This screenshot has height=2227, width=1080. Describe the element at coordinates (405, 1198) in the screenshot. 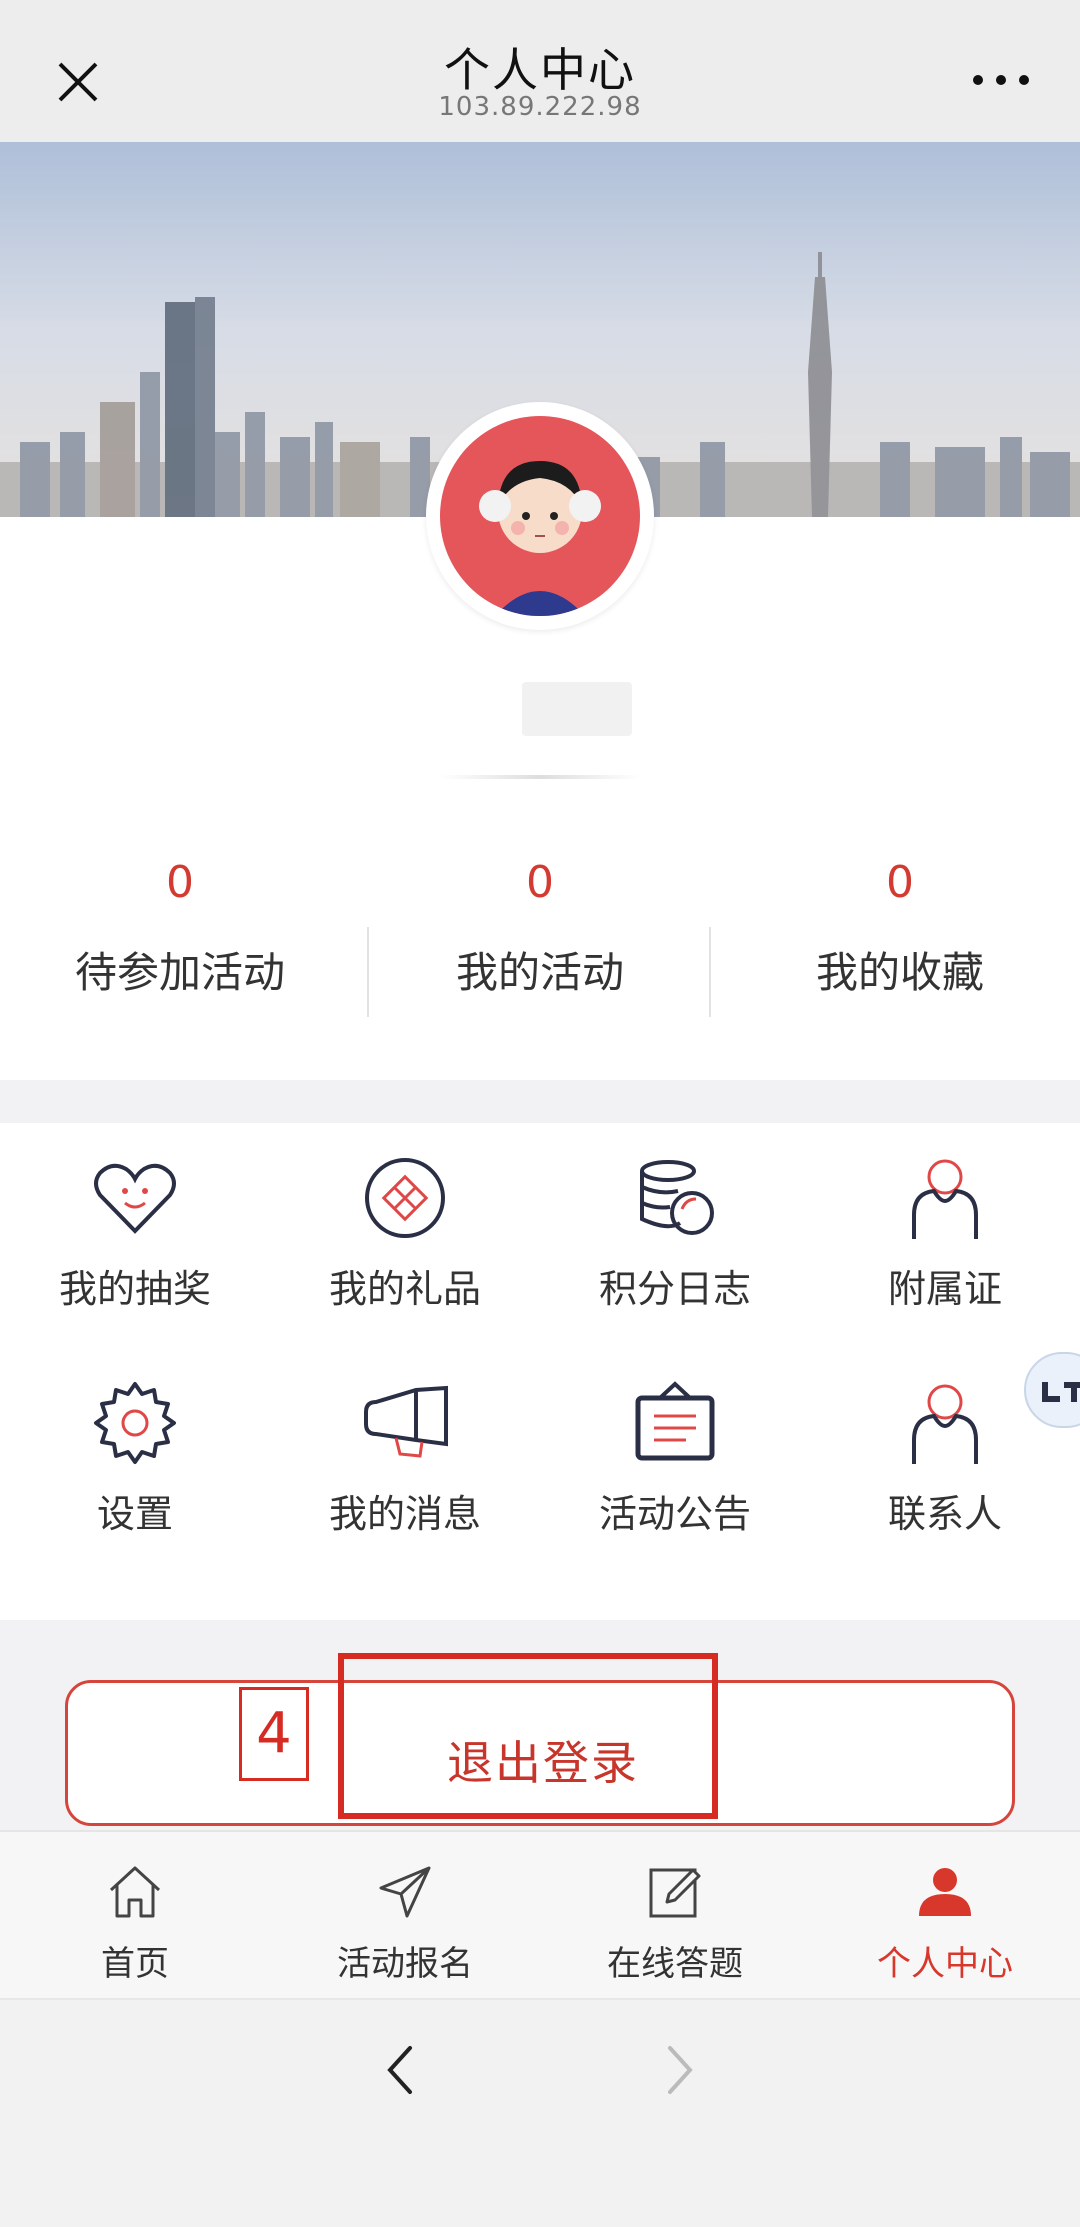

I see `gift-icon` at that location.